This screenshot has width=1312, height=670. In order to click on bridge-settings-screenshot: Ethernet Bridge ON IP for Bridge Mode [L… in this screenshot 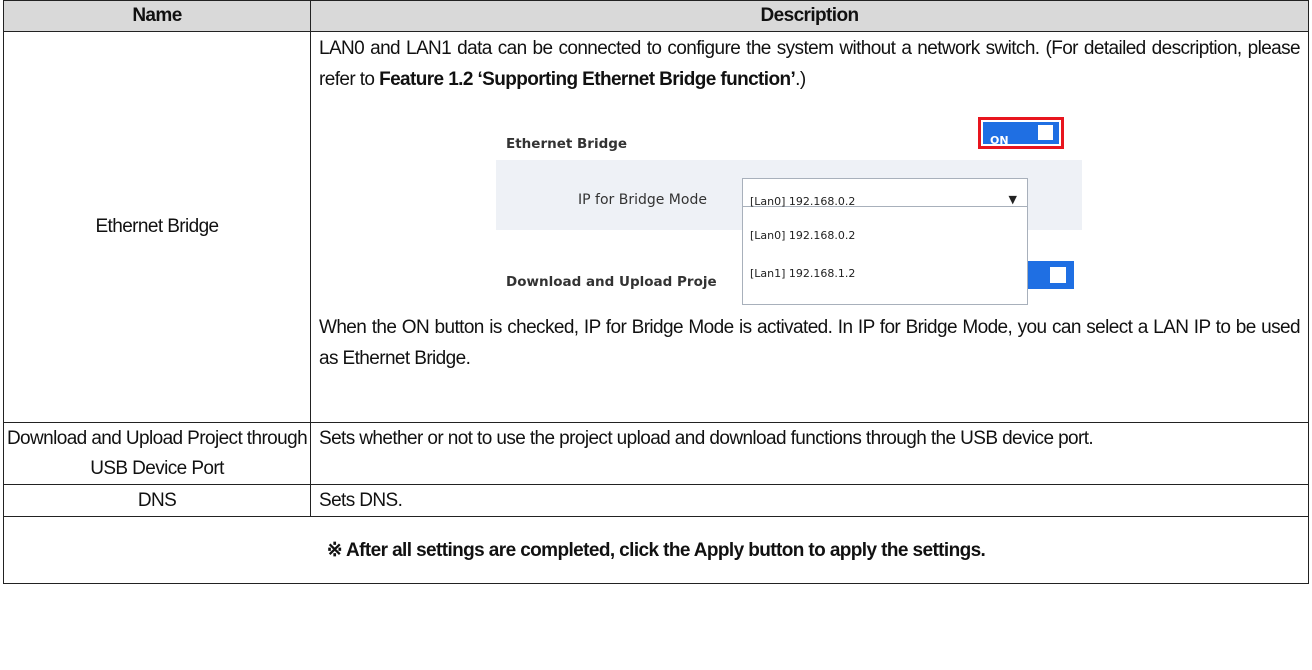, I will do `click(789, 204)`.